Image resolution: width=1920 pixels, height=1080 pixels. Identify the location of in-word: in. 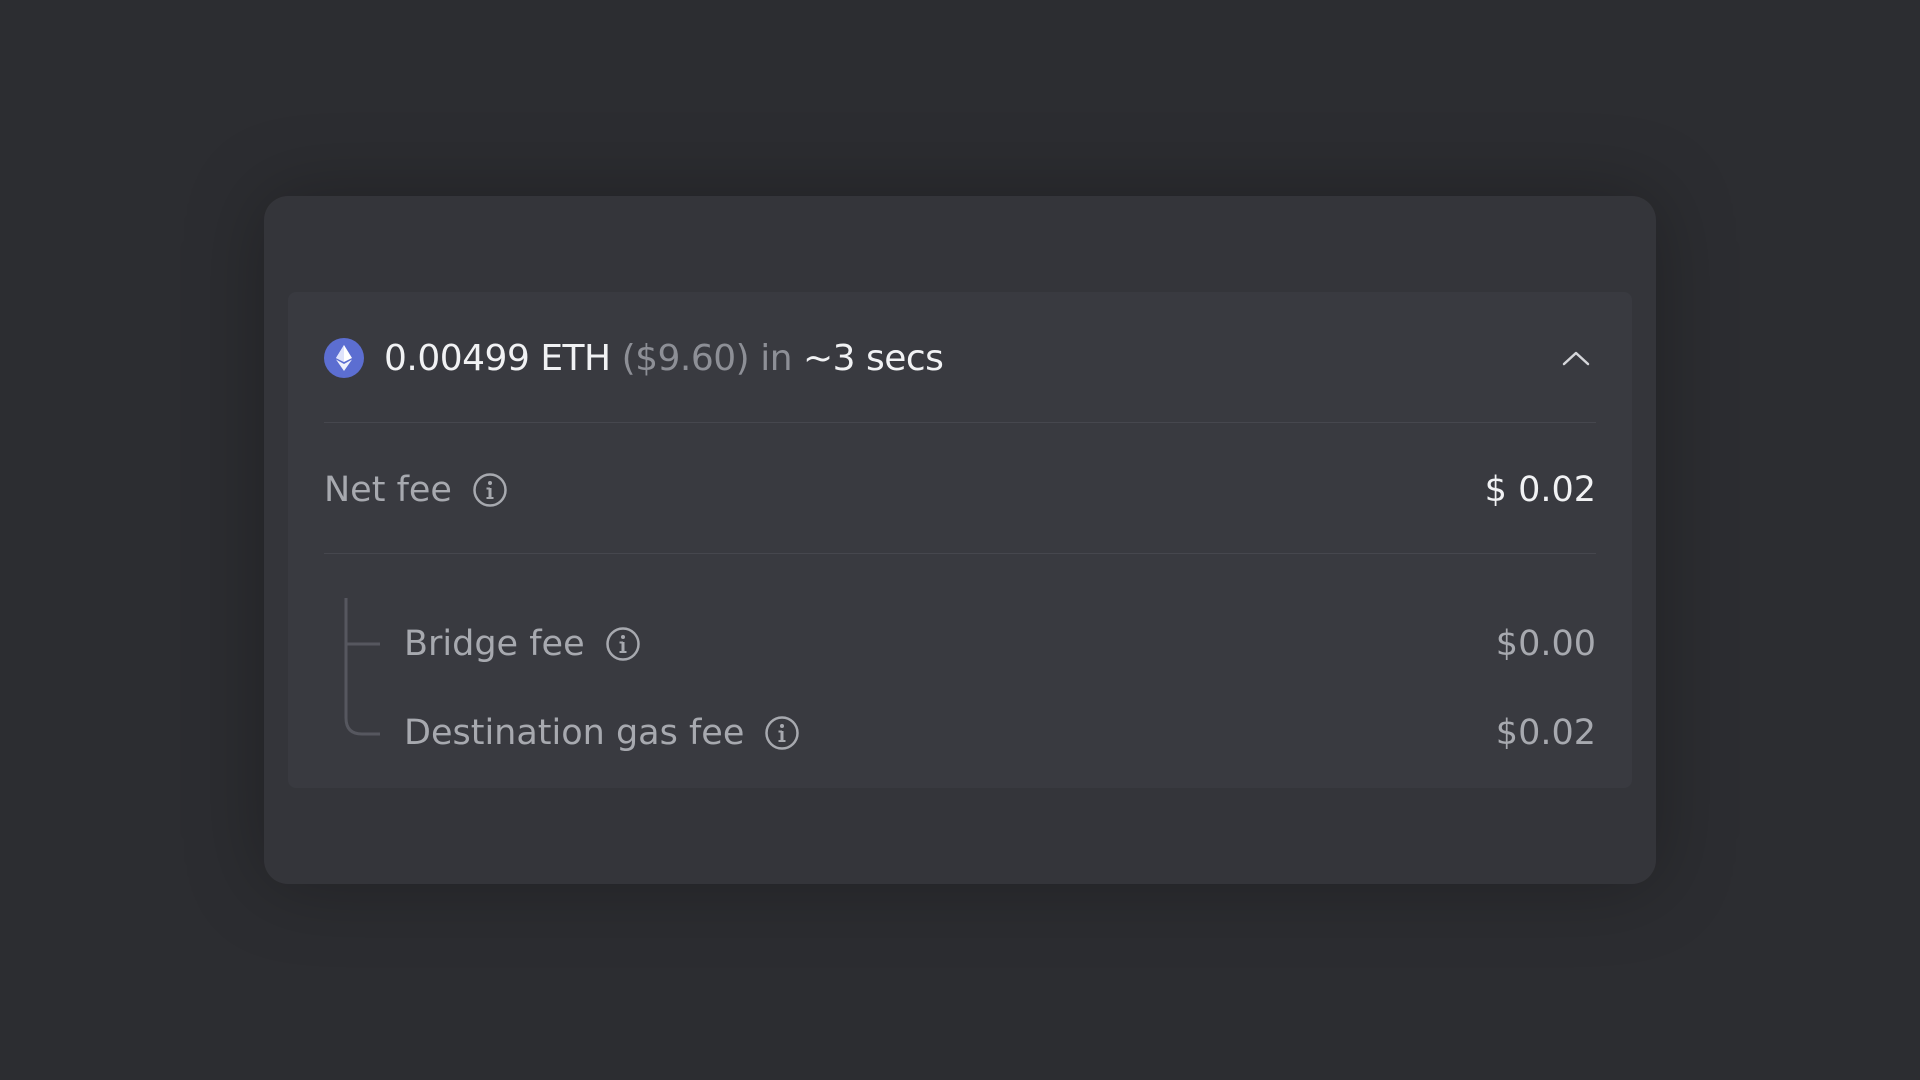
(776, 358).